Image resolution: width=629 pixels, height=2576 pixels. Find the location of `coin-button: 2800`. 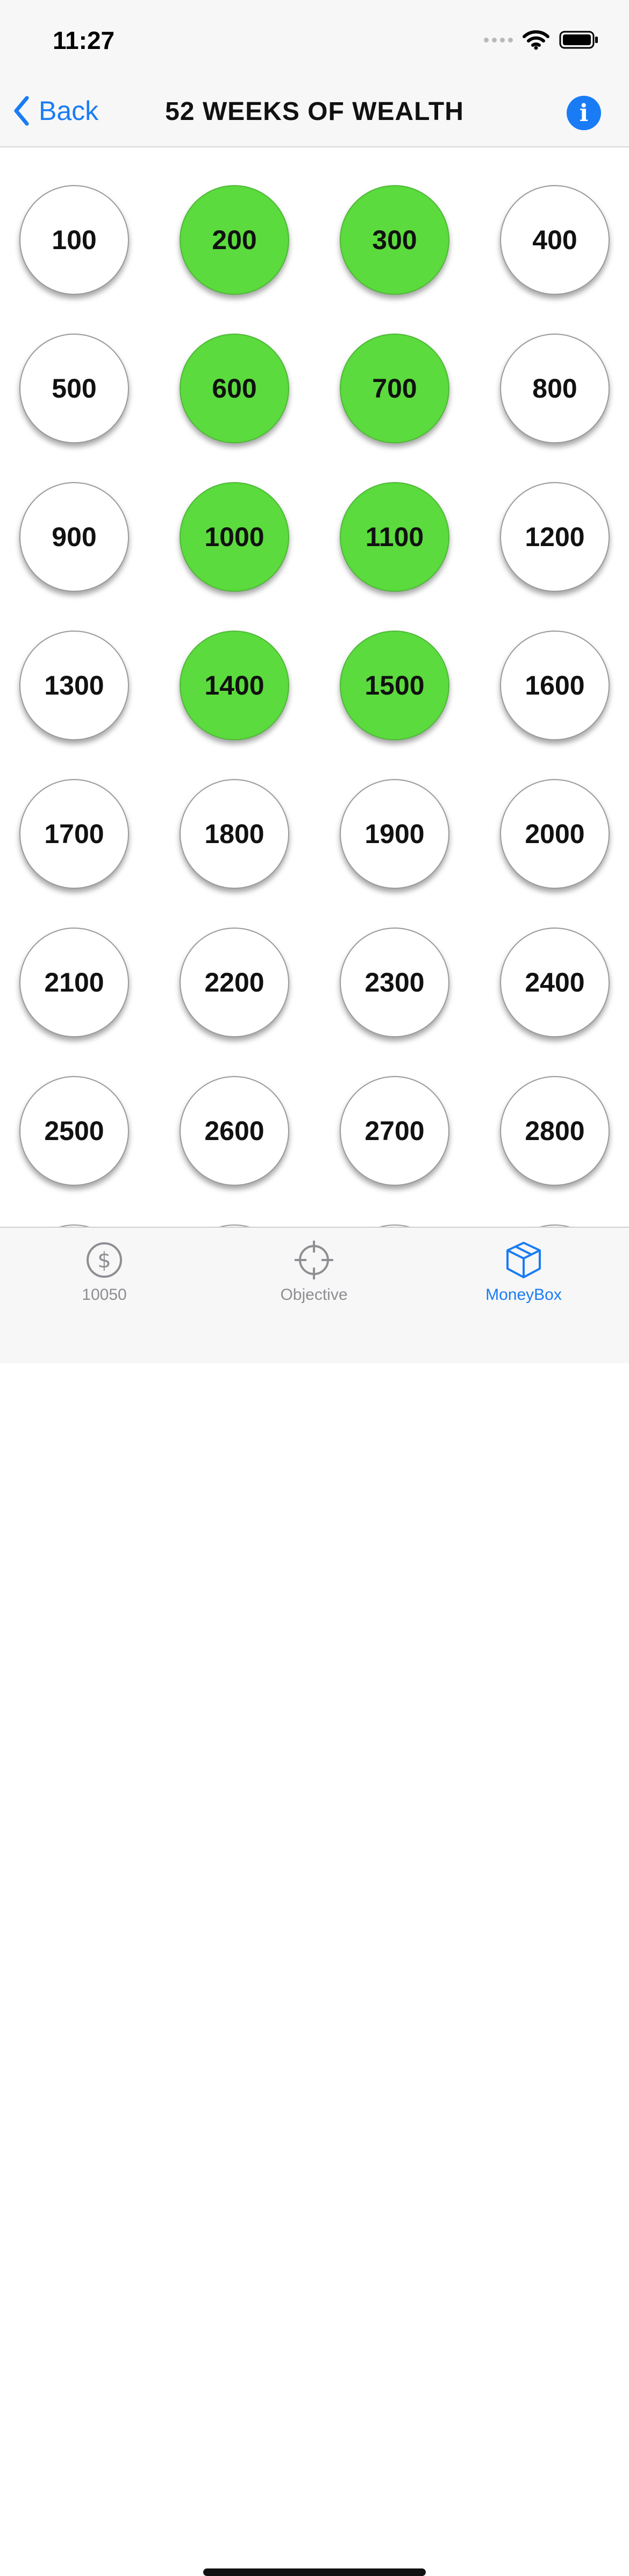

coin-button: 2800 is located at coordinates (555, 1131).